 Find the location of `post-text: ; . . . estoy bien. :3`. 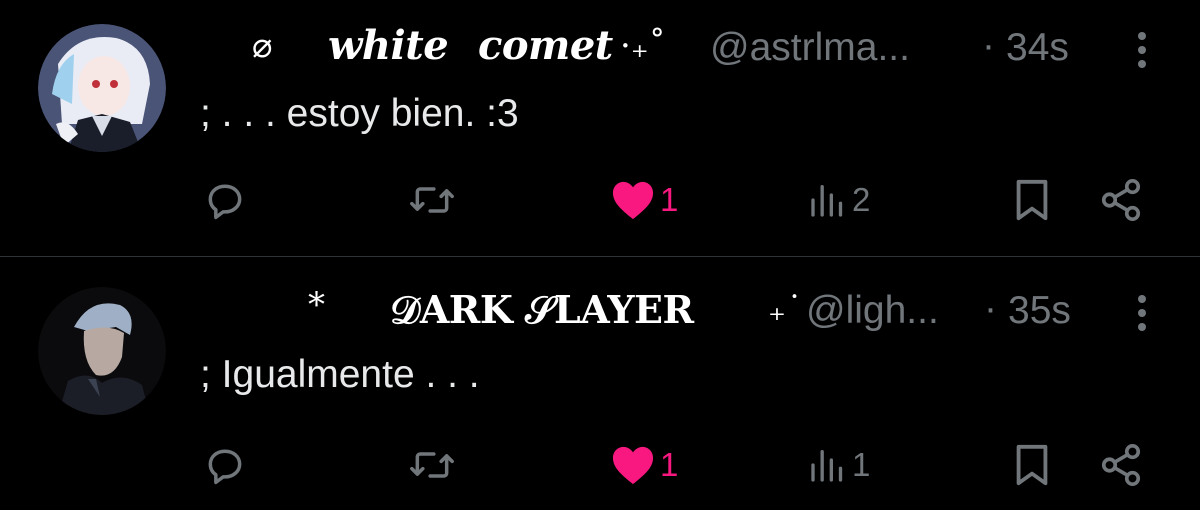

post-text: ; . . . estoy bien. :3 is located at coordinates (359, 113).